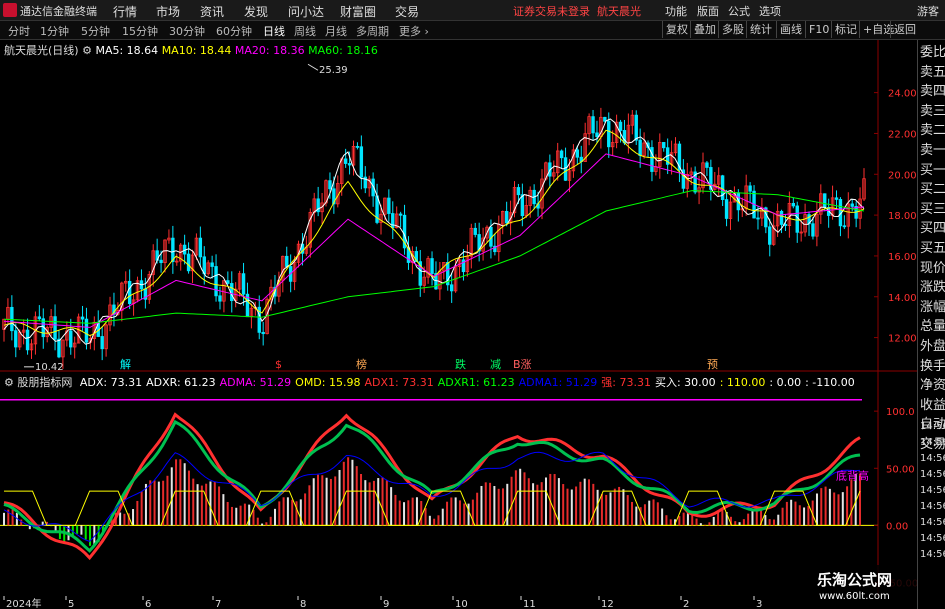 The width and height of the screenshot is (945, 609). Describe the element at coordinates (495, 364) in the screenshot. I see `signal-marker: 减` at that location.